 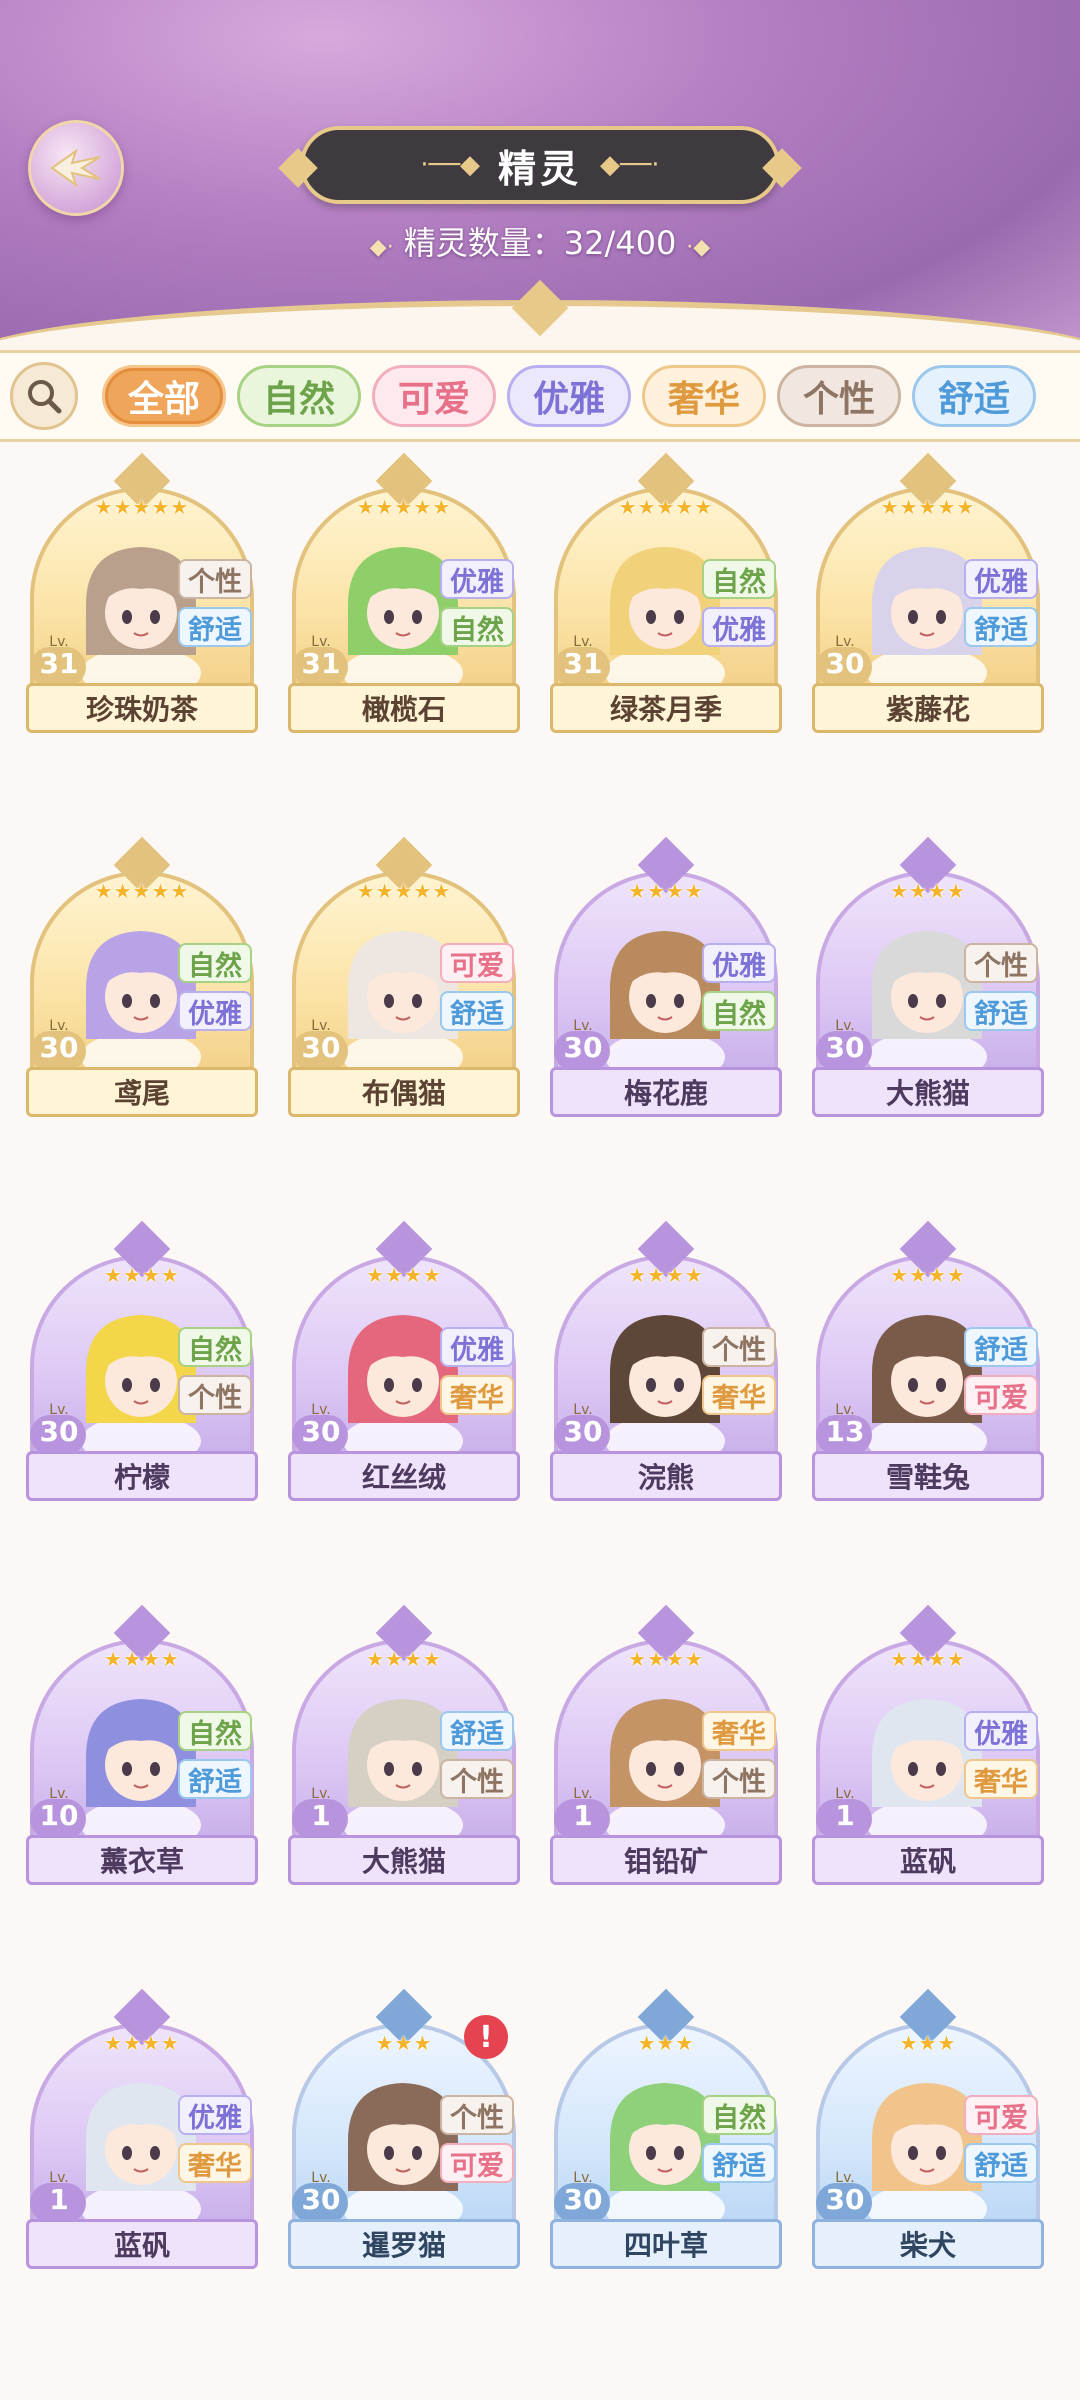 What do you see at coordinates (59, 1815) in the screenshot?
I see `level-value: 10` at bounding box center [59, 1815].